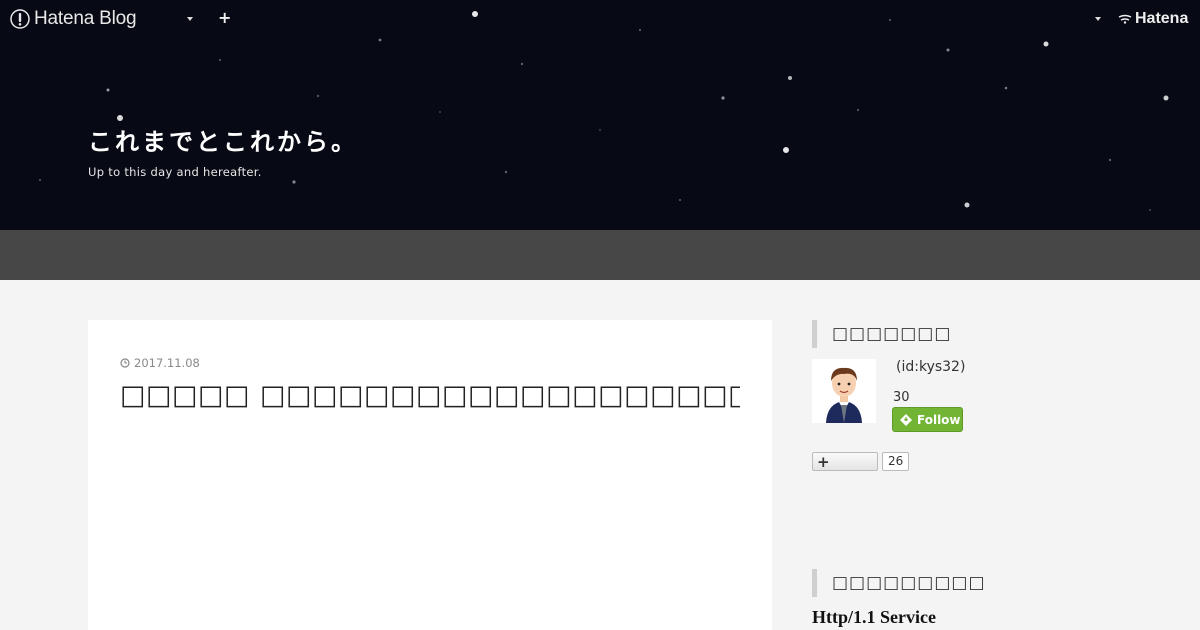  What do you see at coordinates (1162, 18) in the screenshot?
I see `hatena-label: Hatena` at bounding box center [1162, 18].